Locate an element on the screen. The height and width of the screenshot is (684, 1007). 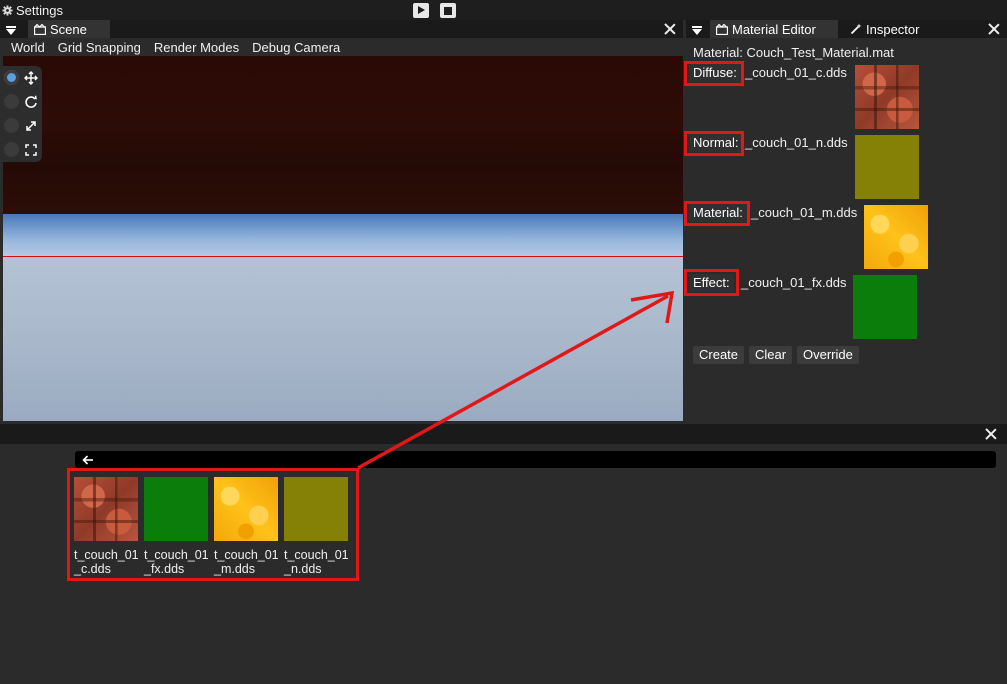
close-scene-icon is located at coordinates (670, 29).